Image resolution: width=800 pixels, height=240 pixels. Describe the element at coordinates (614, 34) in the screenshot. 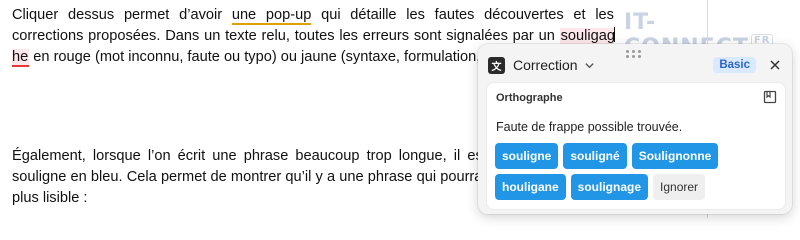

I see `text-cursor` at that location.